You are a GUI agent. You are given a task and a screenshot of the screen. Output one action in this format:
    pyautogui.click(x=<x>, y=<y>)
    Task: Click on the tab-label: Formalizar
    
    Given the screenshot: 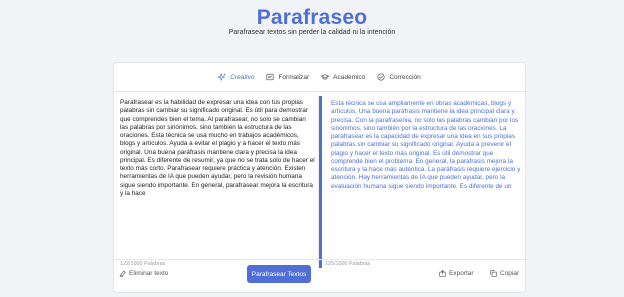 What is the action you would take?
    pyautogui.click(x=294, y=77)
    